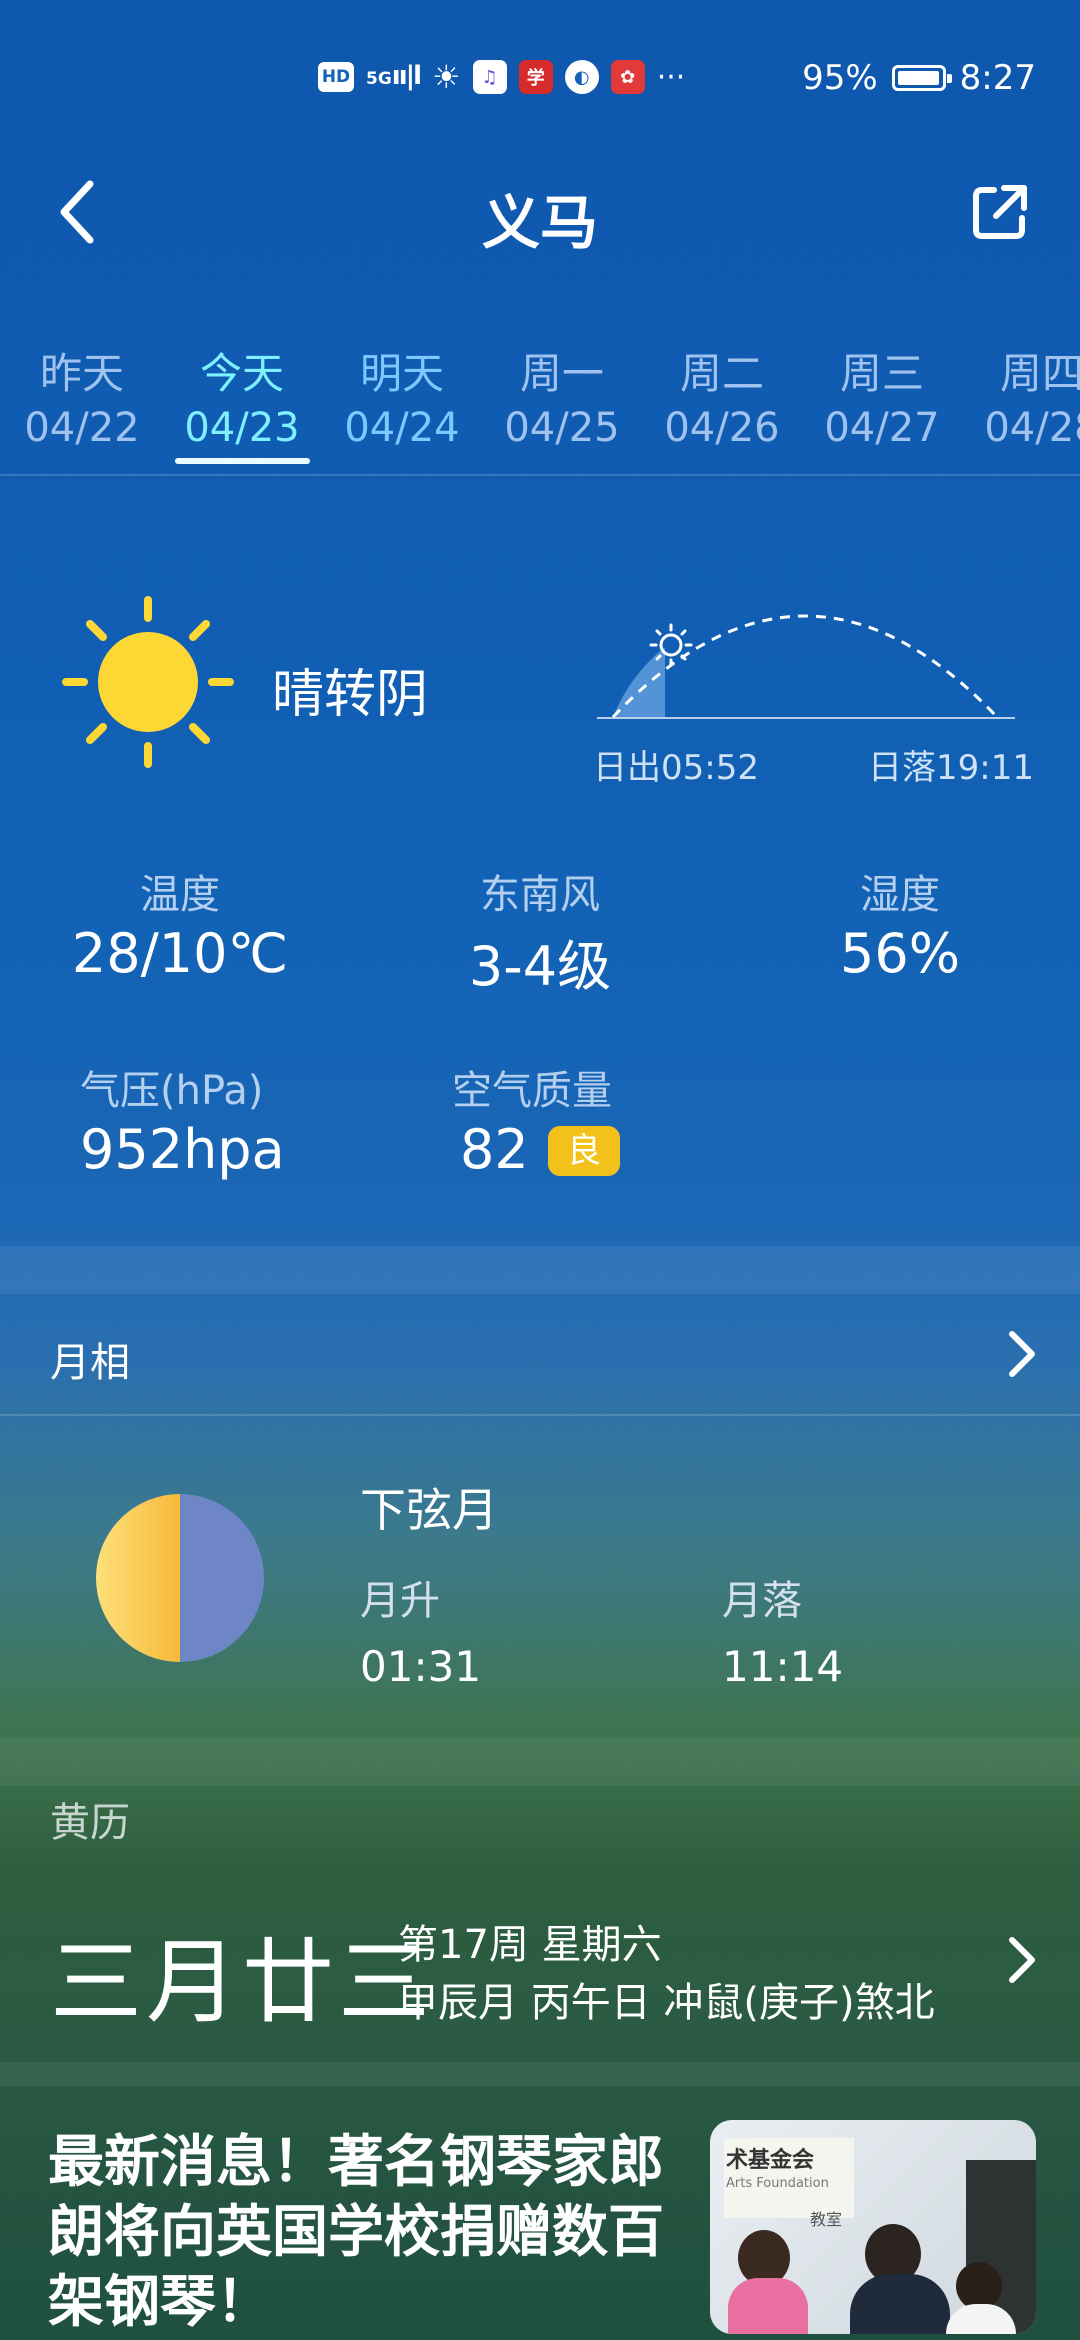 Image resolution: width=1080 pixels, height=2340 pixels. Describe the element at coordinates (921, 78) in the screenshot. I see `battery-icon` at that location.